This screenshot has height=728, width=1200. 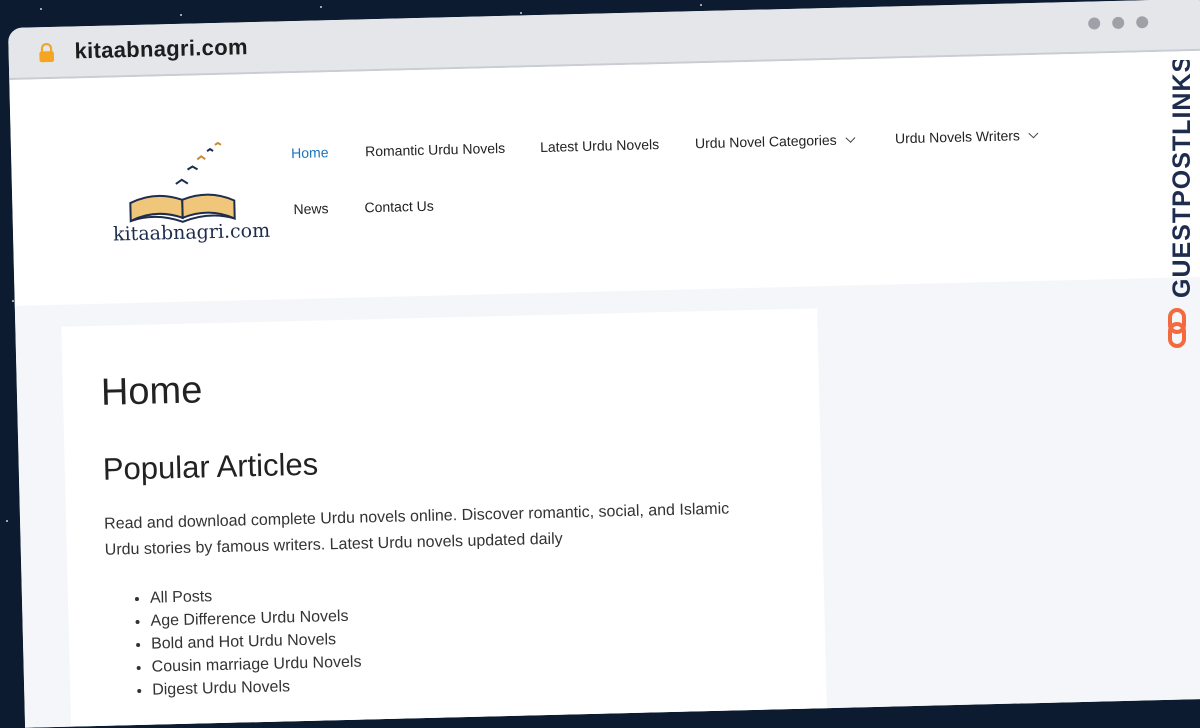 I want to click on book-logo-icon, so click(x=185, y=186).